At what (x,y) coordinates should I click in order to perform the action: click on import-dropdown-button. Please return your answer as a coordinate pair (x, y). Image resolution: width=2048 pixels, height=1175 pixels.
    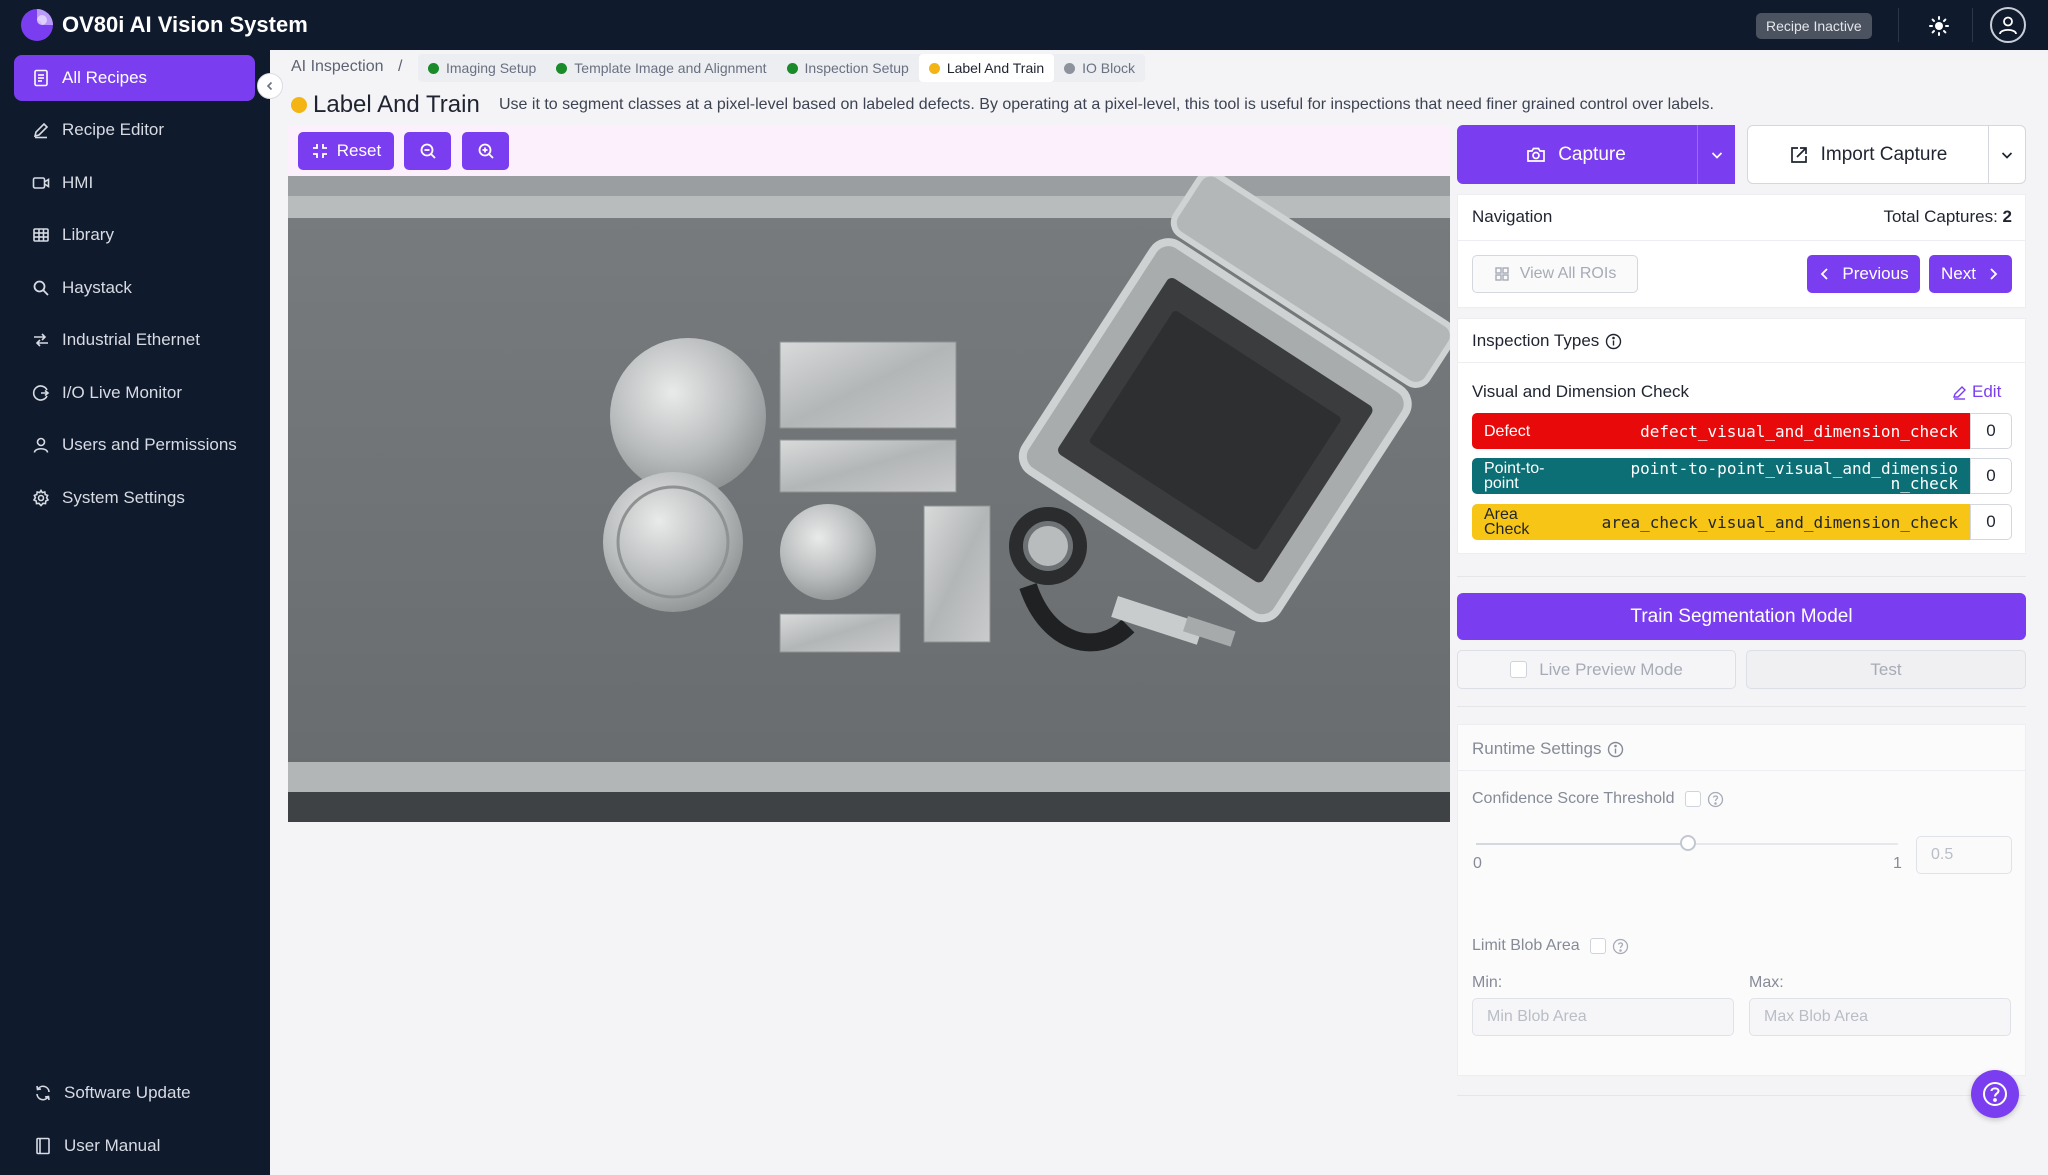
    Looking at the image, I should click on (2007, 154).